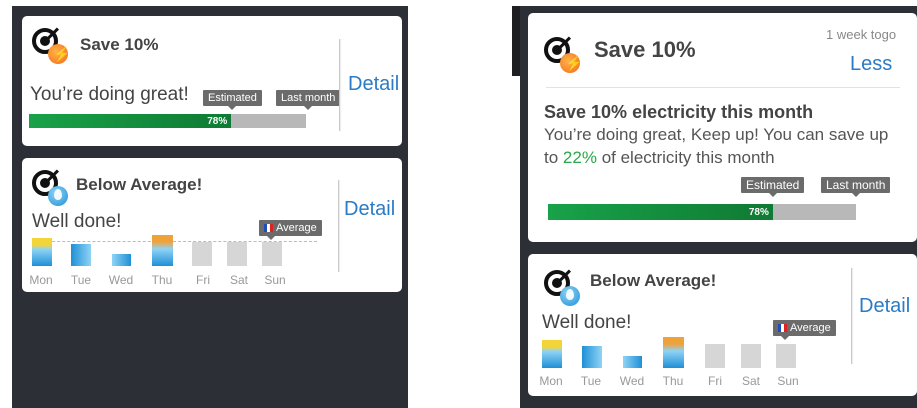 The width and height of the screenshot is (917, 408). Describe the element at coordinates (551, 157) in the screenshot. I see `message-prefix: to` at that location.